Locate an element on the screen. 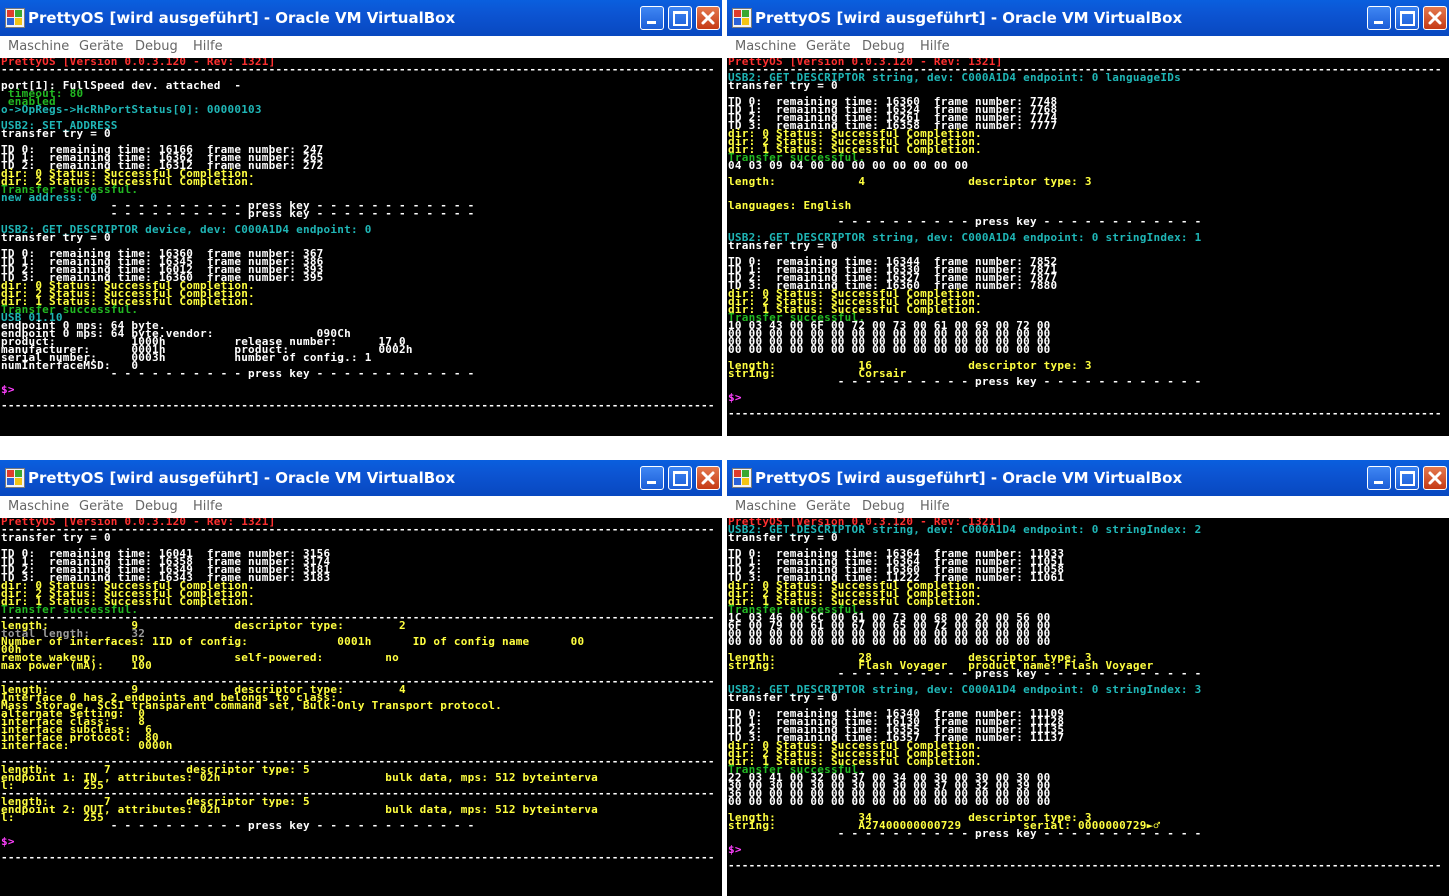 Image resolution: width=1449 pixels, height=896 pixels. console-line: languages: English is located at coordinates (790, 205).